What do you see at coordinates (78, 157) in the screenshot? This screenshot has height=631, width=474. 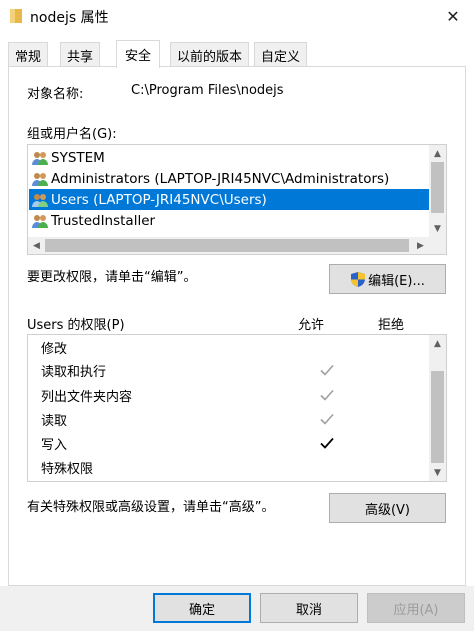 I see `list-item-label: SYSTEM` at bounding box center [78, 157].